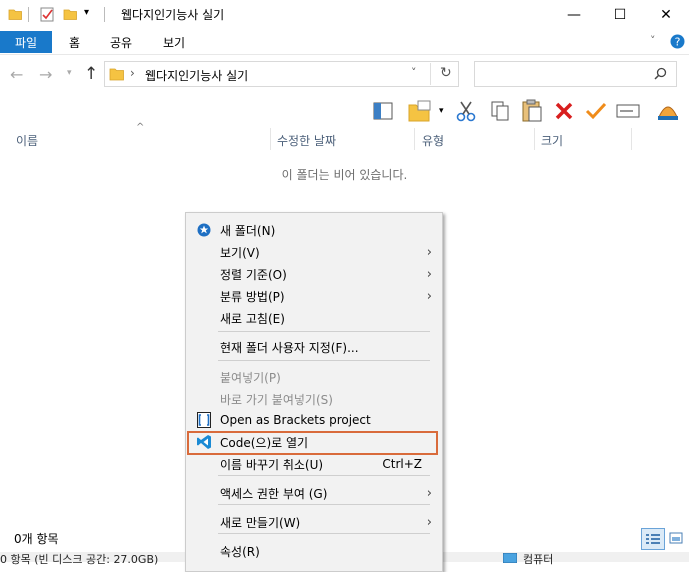 Image resolution: width=689 pixels, height=572 pixels. Describe the element at coordinates (252, 318) in the screenshot. I see `menu-item-label: 새로 고침(E)` at that location.